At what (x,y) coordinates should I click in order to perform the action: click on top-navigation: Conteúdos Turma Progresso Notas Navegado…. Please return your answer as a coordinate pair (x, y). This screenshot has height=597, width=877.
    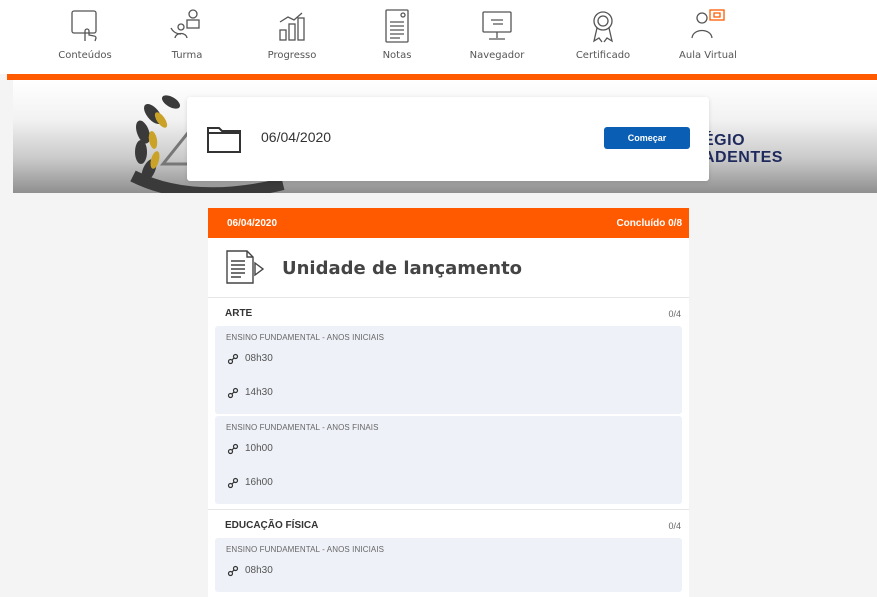
    Looking at the image, I should click on (438, 37).